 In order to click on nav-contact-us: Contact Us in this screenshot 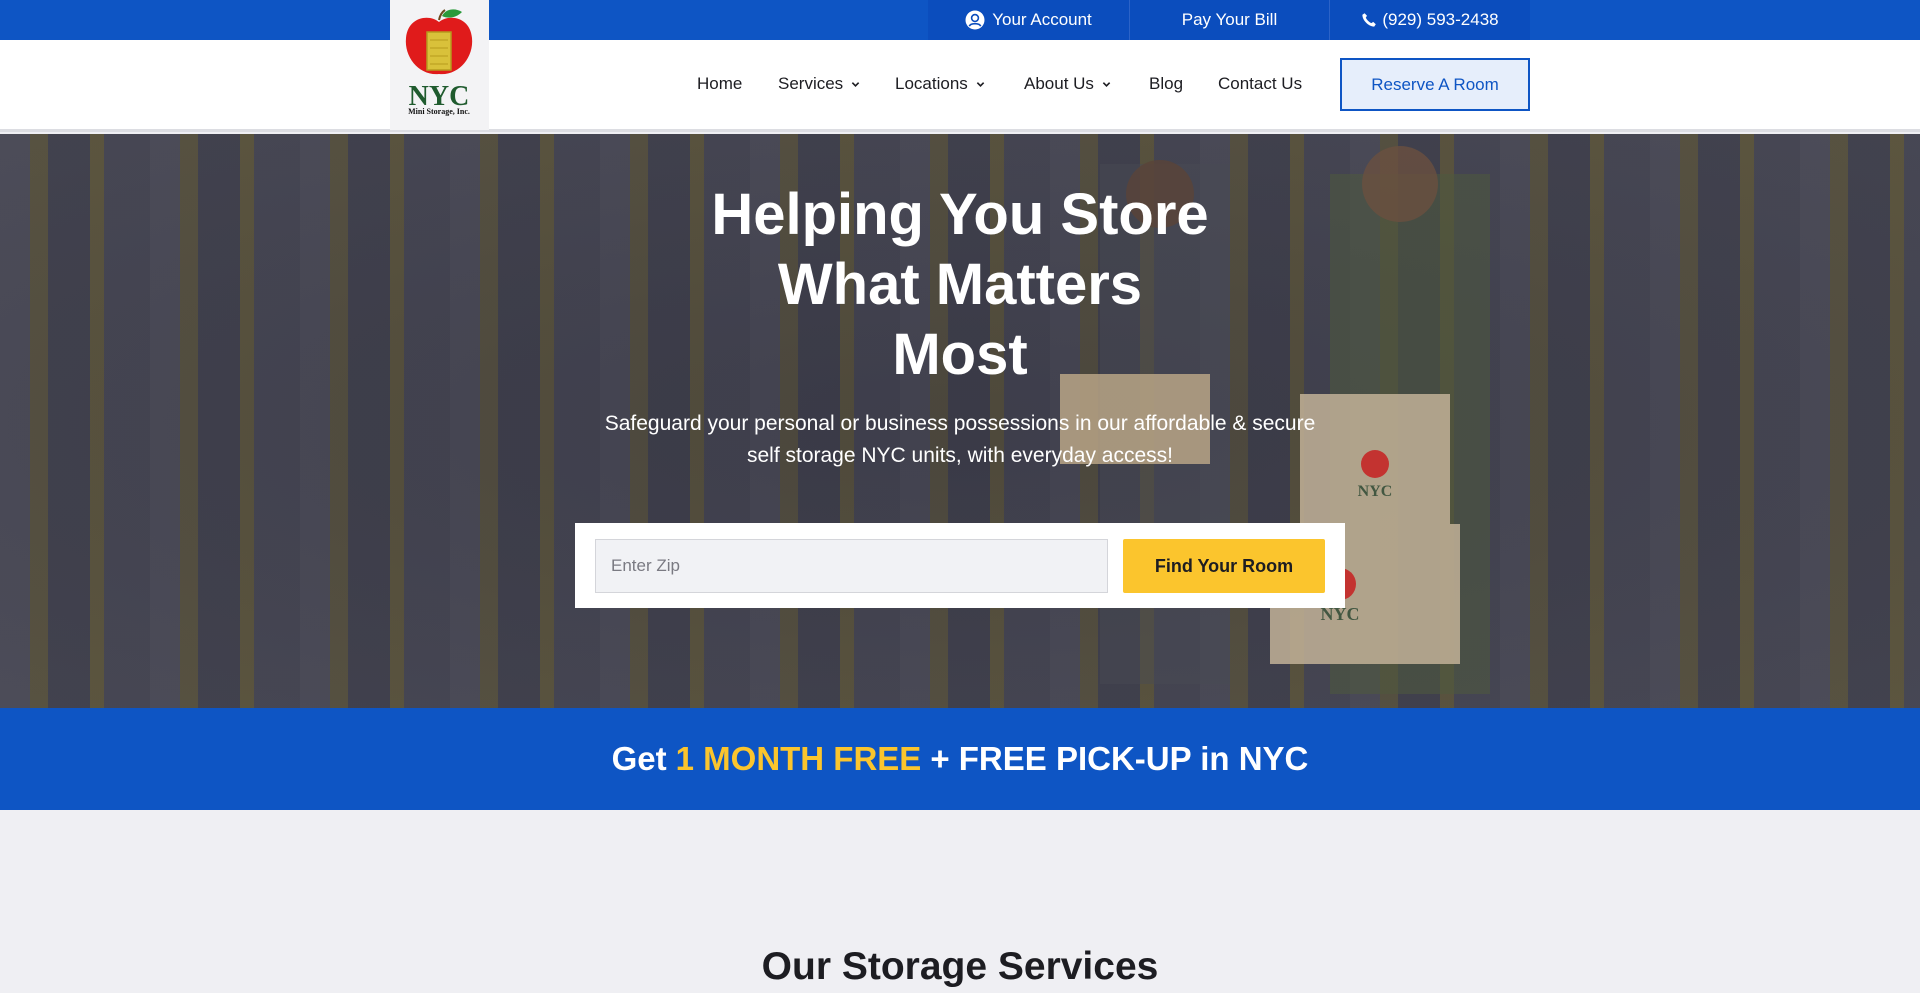, I will do `click(1260, 84)`.